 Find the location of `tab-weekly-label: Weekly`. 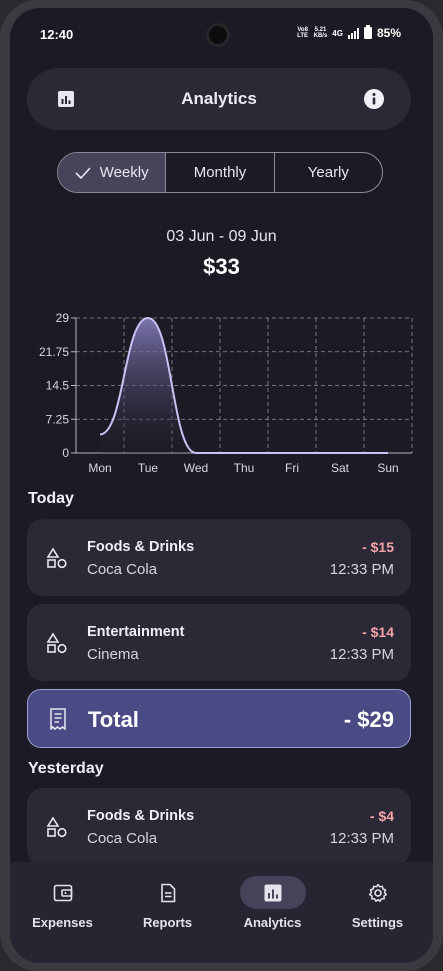

tab-weekly-label: Weekly is located at coordinates (124, 172).